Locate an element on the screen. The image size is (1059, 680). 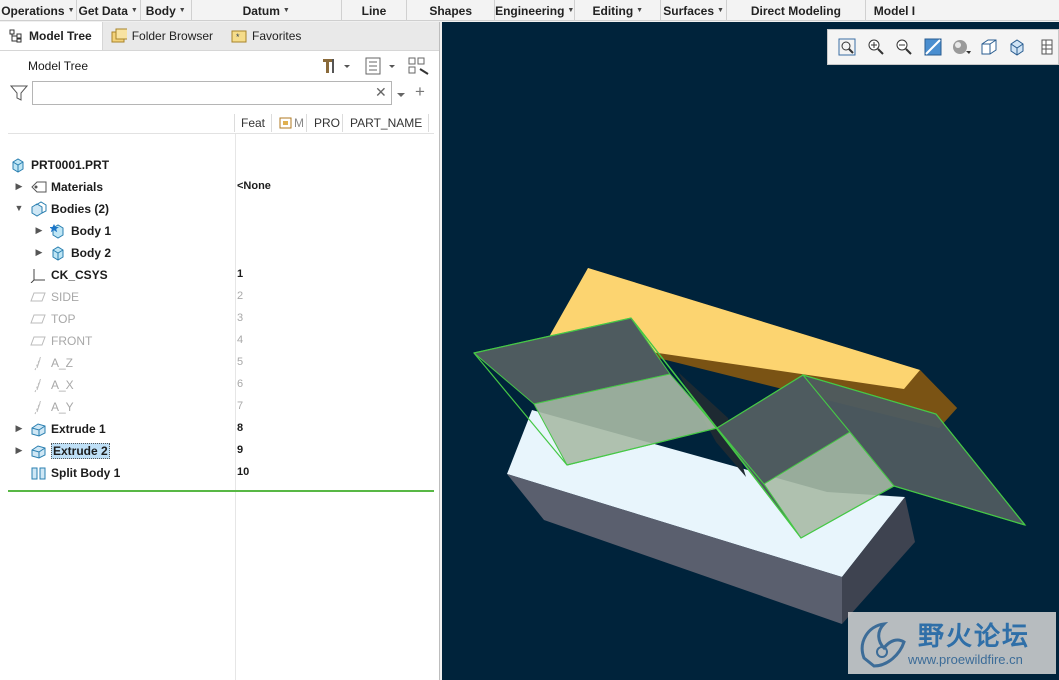
watermark-logo-icon is located at coordinates (883, 644).